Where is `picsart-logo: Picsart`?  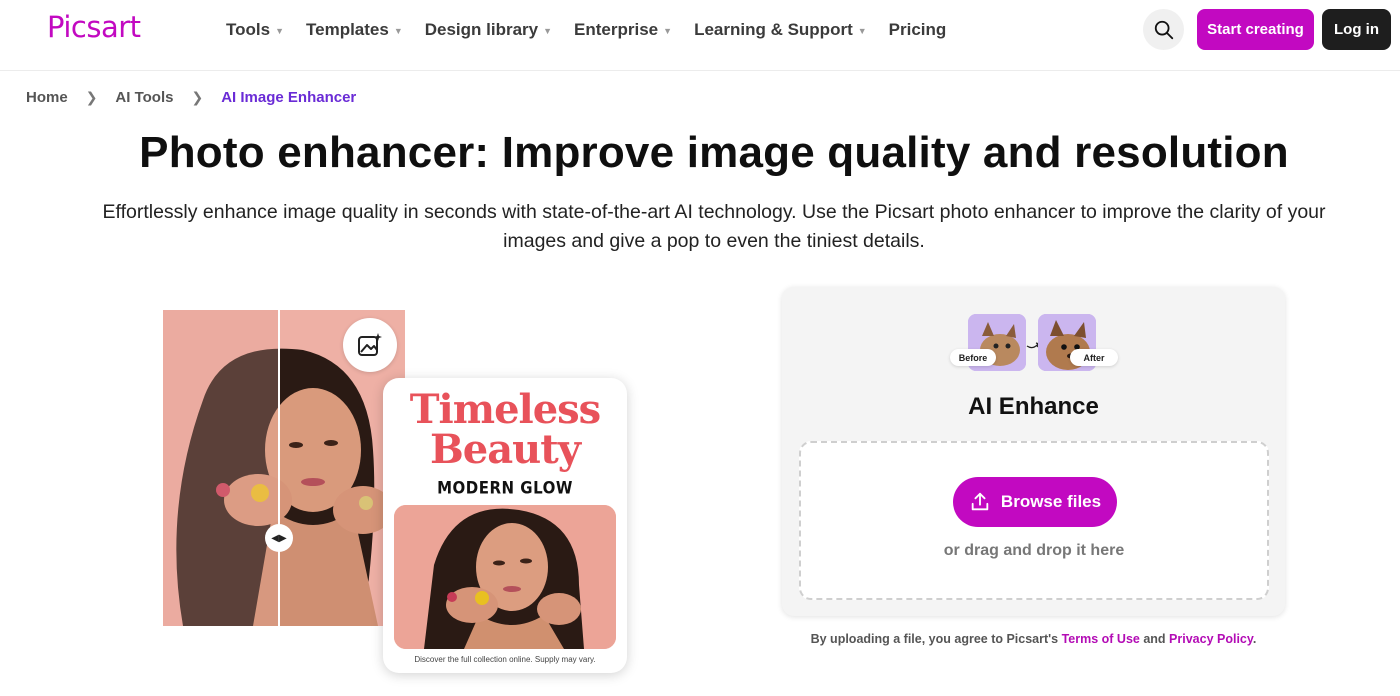
picsart-logo: Picsart is located at coordinates (94, 27).